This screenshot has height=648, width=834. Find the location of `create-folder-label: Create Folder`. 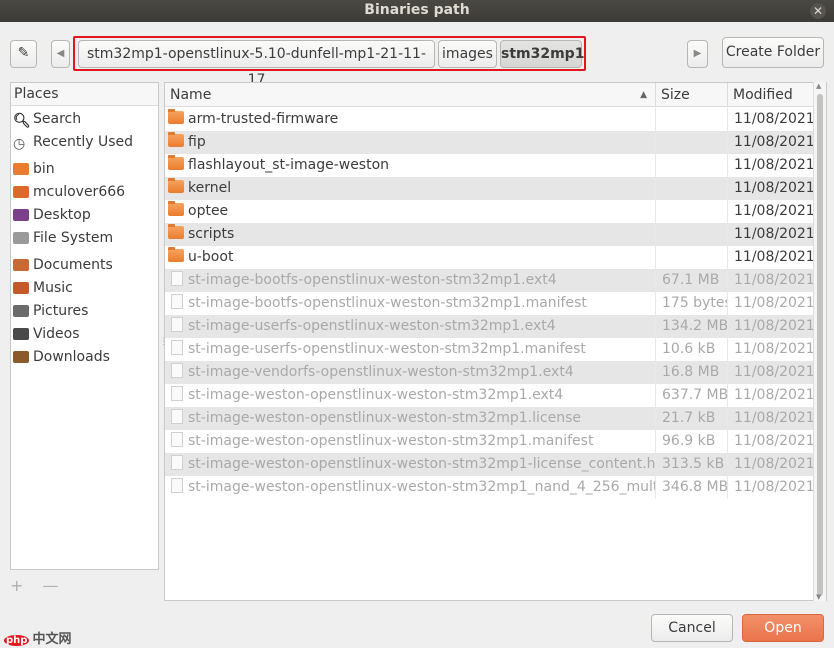

create-folder-label: Create Folder is located at coordinates (773, 52).